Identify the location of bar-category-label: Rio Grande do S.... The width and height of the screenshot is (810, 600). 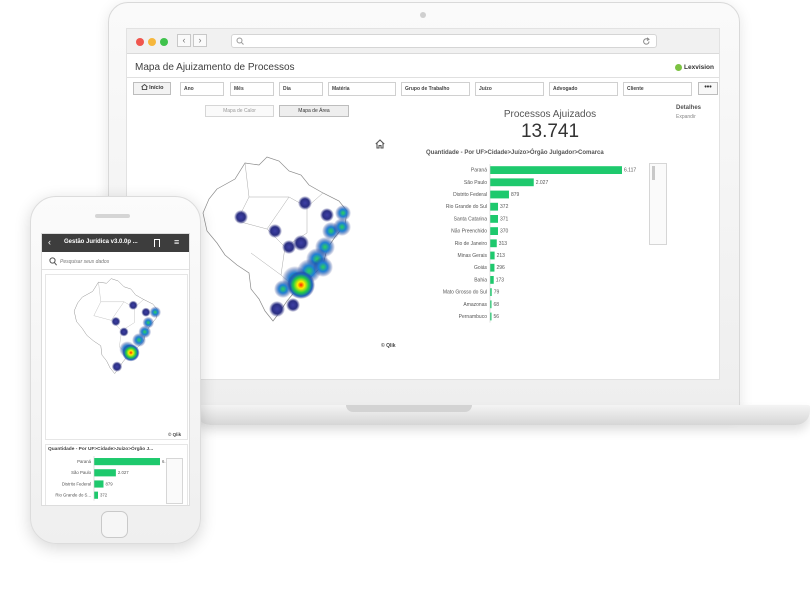
(73, 495).